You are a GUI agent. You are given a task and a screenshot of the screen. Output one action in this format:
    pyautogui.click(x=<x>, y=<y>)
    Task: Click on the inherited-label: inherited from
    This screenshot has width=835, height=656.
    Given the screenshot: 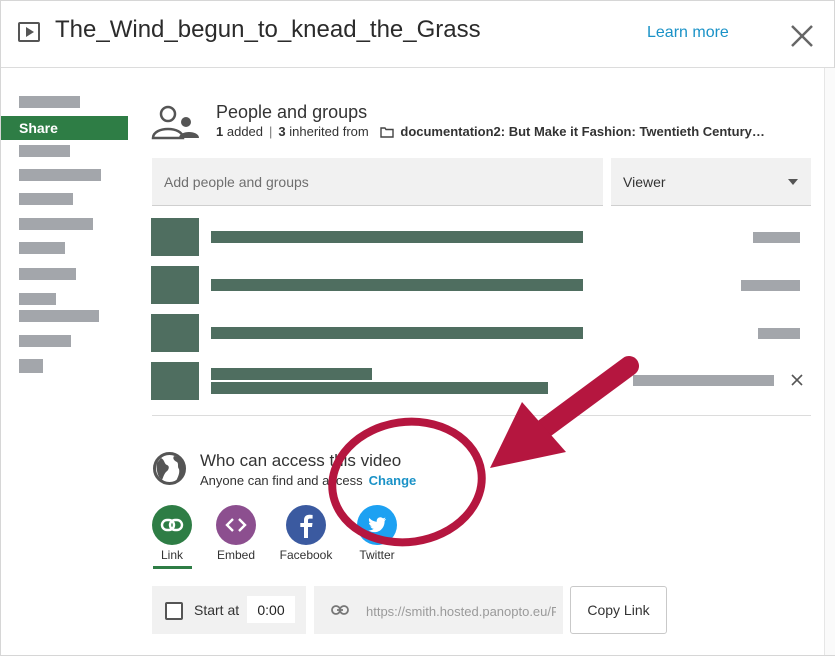 What is the action you would take?
    pyautogui.click(x=329, y=131)
    